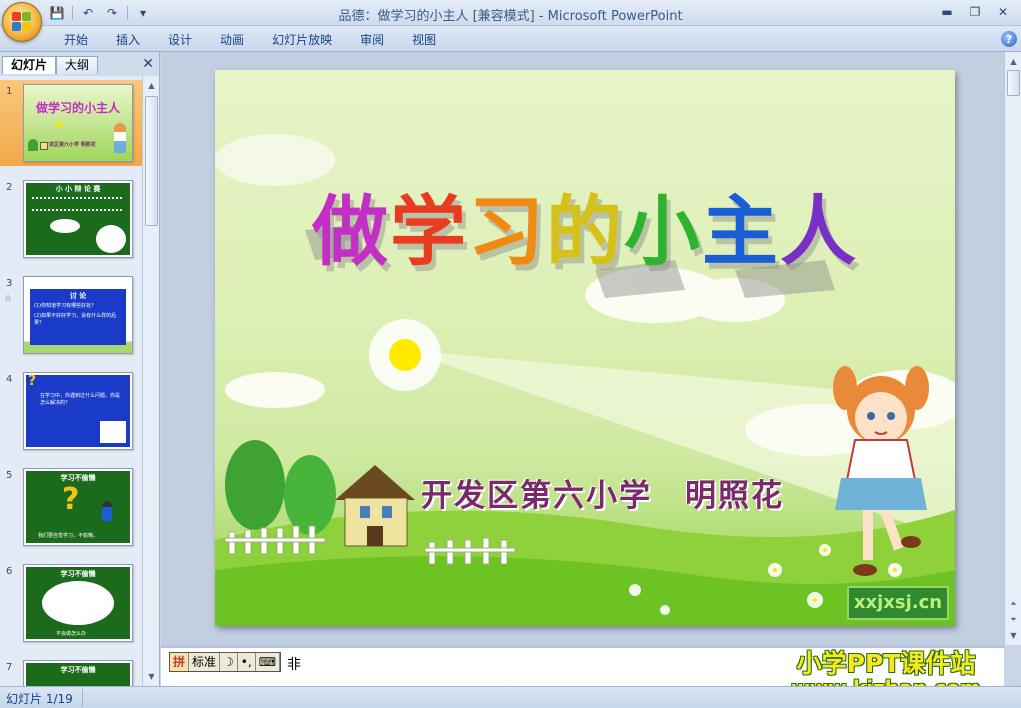  What do you see at coordinates (77, 204) in the screenshot?
I see `thumb-text-lines` at bounding box center [77, 204].